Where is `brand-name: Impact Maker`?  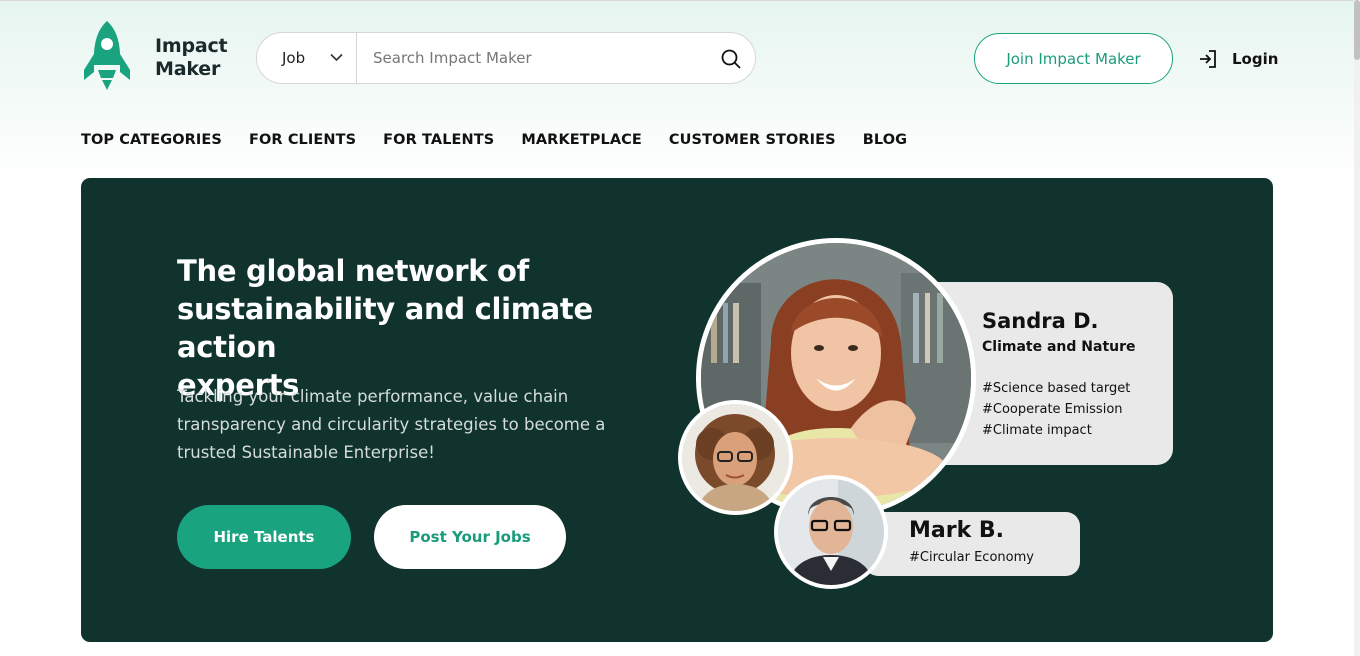 brand-name: Impact Maker is located at coordinates (191, 58).